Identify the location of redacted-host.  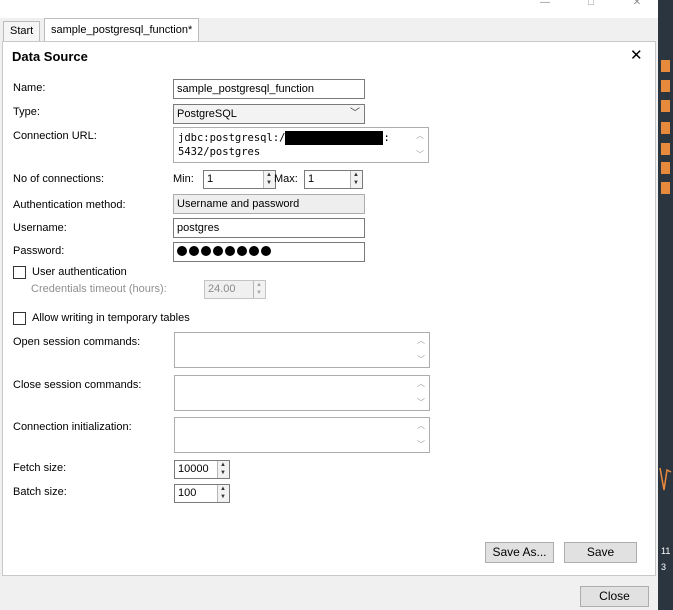
(334, 138).